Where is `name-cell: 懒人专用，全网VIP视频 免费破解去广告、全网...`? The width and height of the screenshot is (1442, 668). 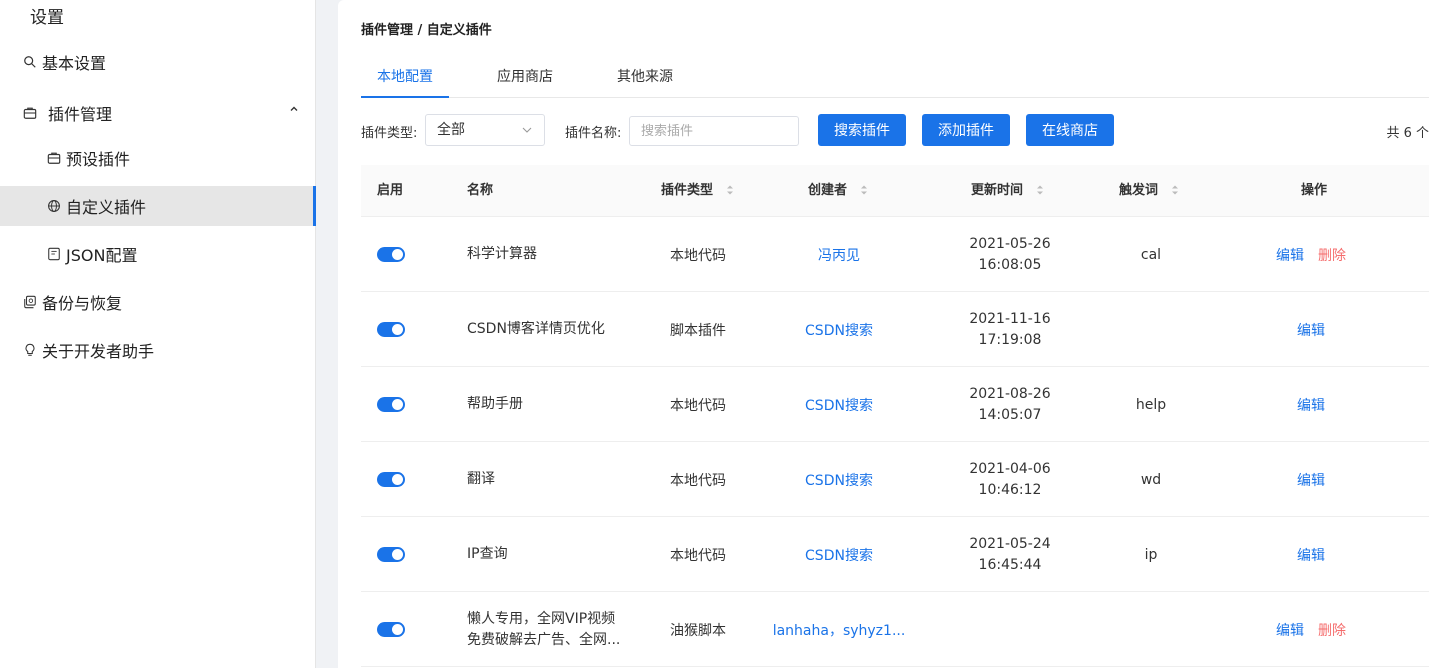 name-cell: 懒人专用，全网VIP视频 免费破解去广告、全网... is located at coordinates (557, 629).